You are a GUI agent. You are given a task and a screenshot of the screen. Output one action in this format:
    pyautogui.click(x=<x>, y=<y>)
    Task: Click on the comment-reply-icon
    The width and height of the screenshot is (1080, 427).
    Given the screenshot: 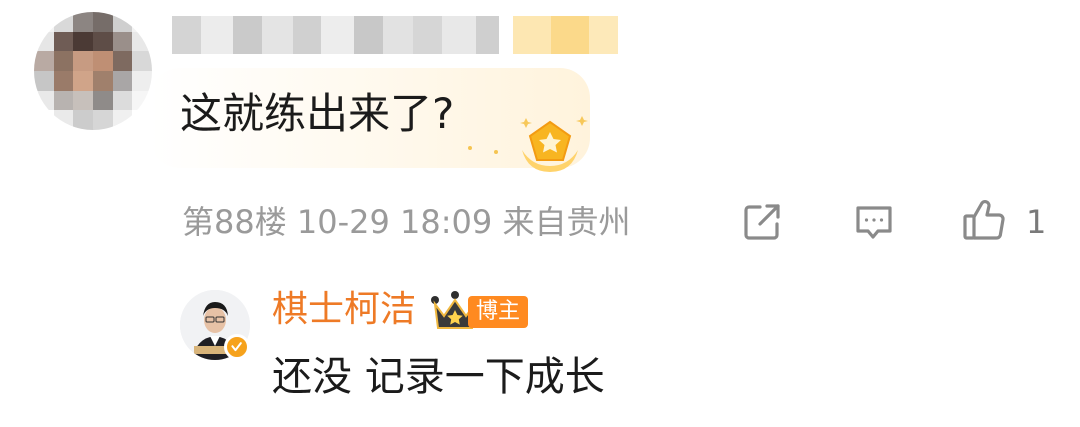 What is the action you would take?
    pyautogui.click(x=874, y=222)
    